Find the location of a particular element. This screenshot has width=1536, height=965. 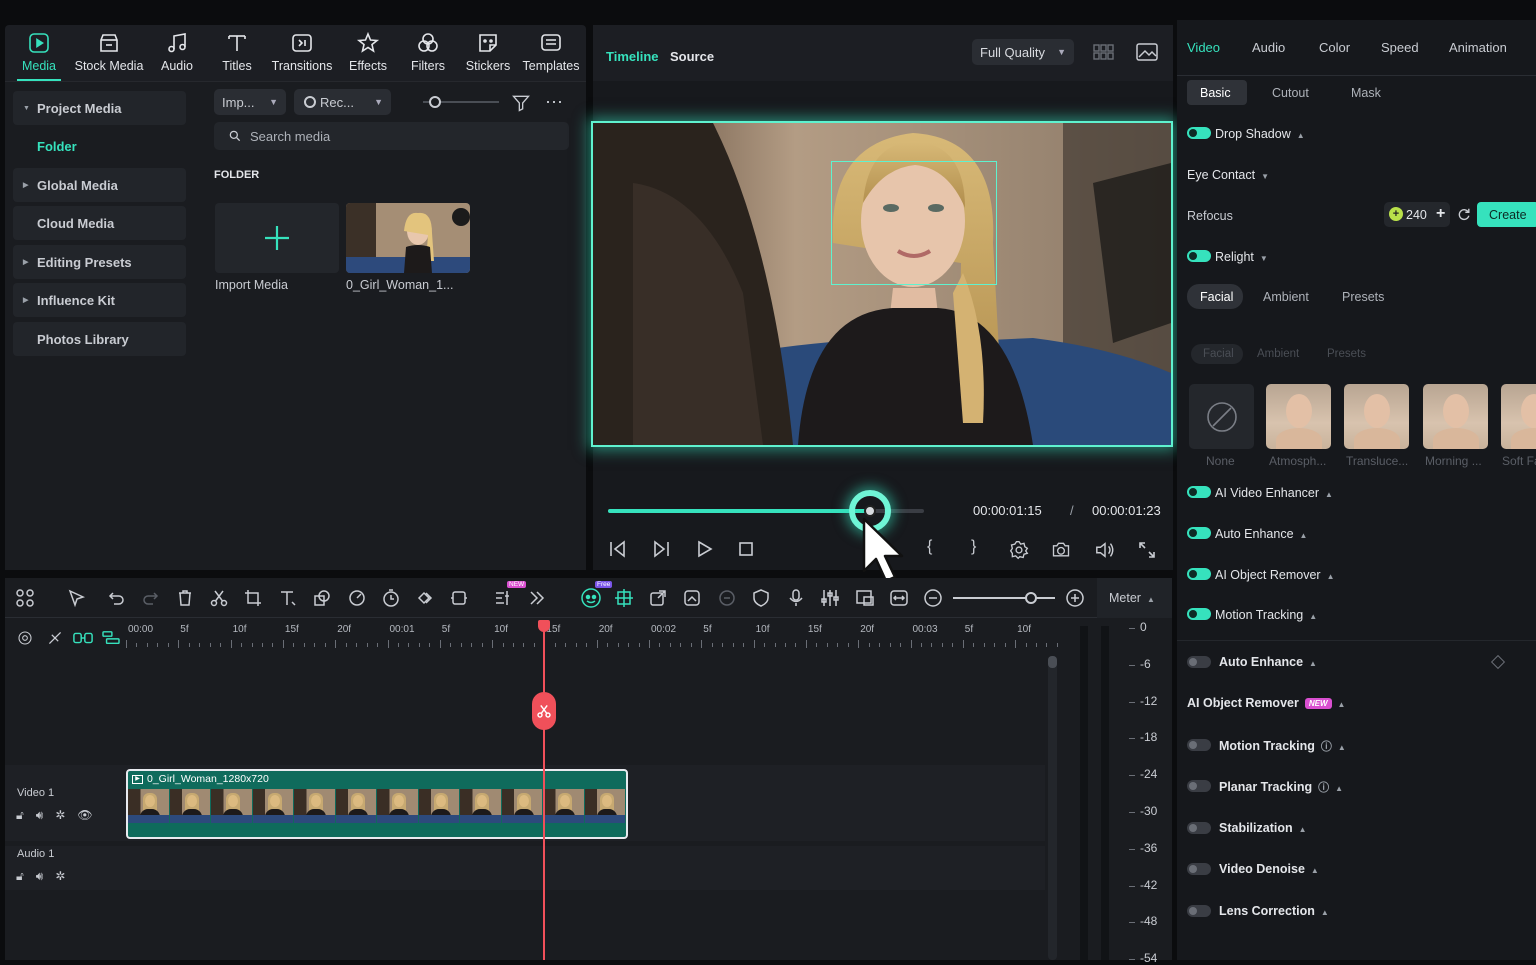

relight-tab-facial: Facial is located at coordinates (1215, 296).